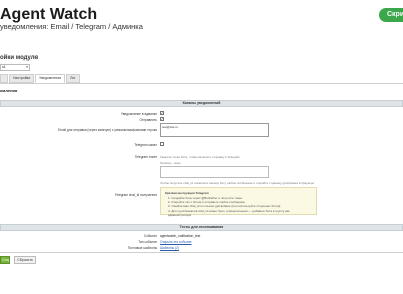 The width and height of the screenshot is (403, 294). I want to click on tab-notifications: Уведомления, so click(50, 78).